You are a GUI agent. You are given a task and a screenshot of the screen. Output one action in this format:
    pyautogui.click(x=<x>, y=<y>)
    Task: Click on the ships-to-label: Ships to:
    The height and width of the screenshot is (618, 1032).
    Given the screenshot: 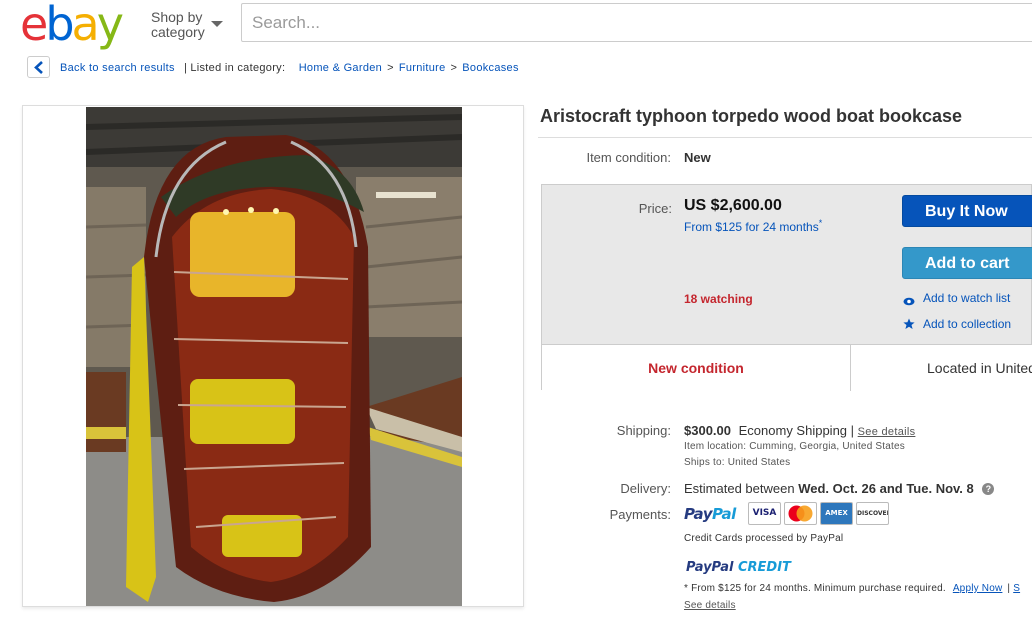 What is the action you would take?
    pyautogui.click(x=704, y=462)
    